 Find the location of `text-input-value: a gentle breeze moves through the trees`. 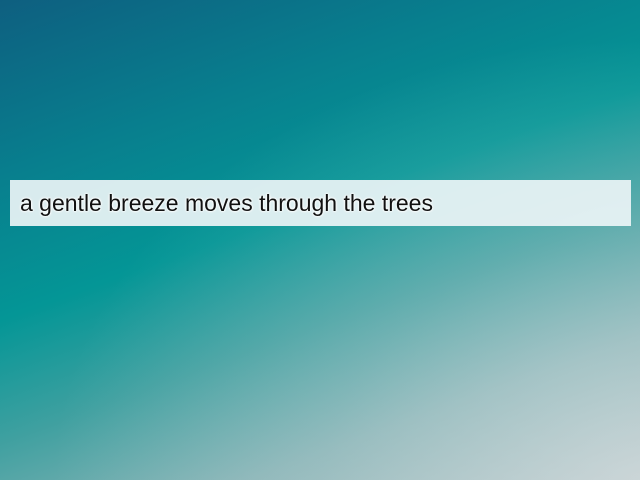

text-input-value: a gentle breeze moves through the trees is located at coordinates (226, 202).